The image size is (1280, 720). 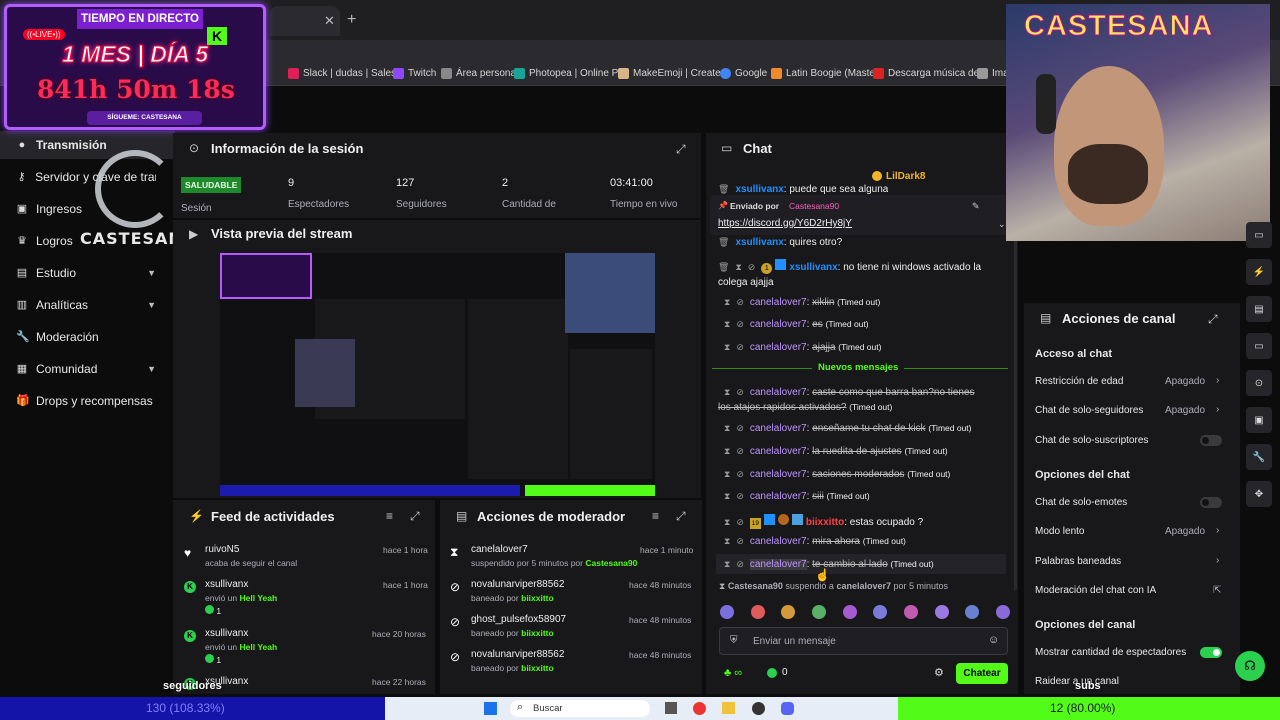 What do you see at coordinates (1185, 410) in the screenshot?
I see `followers-only-value: Apagado` at bounding box center [1185, 410].